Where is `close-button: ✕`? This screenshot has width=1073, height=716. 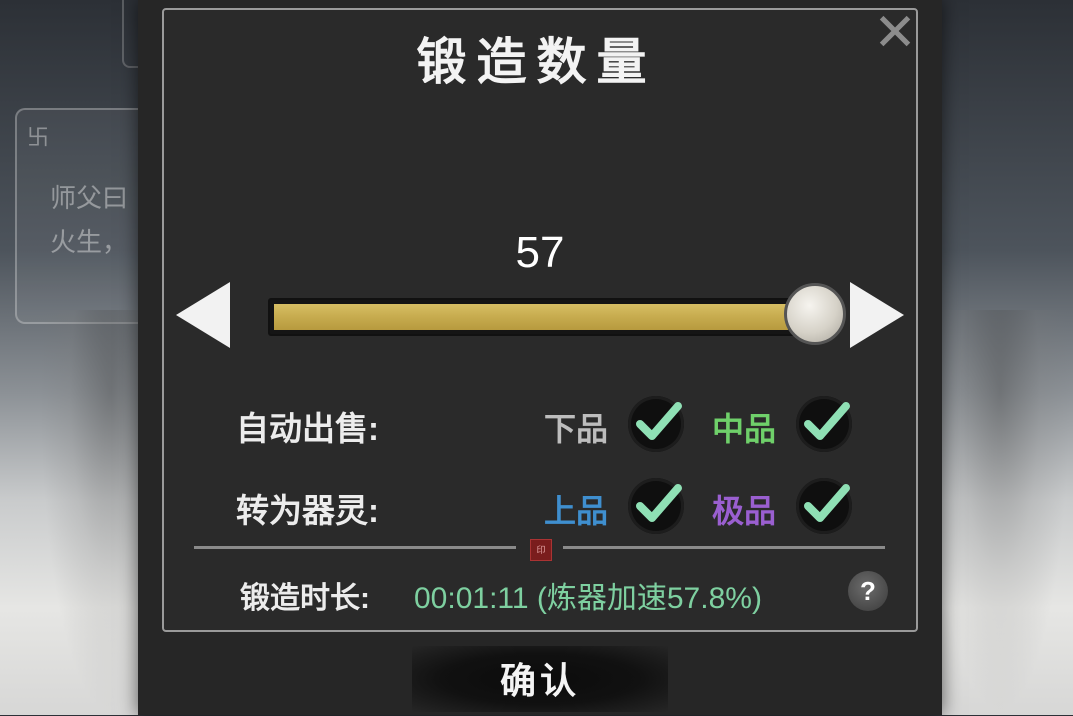 close-button: ✕ is located at coordinates (895, 33).